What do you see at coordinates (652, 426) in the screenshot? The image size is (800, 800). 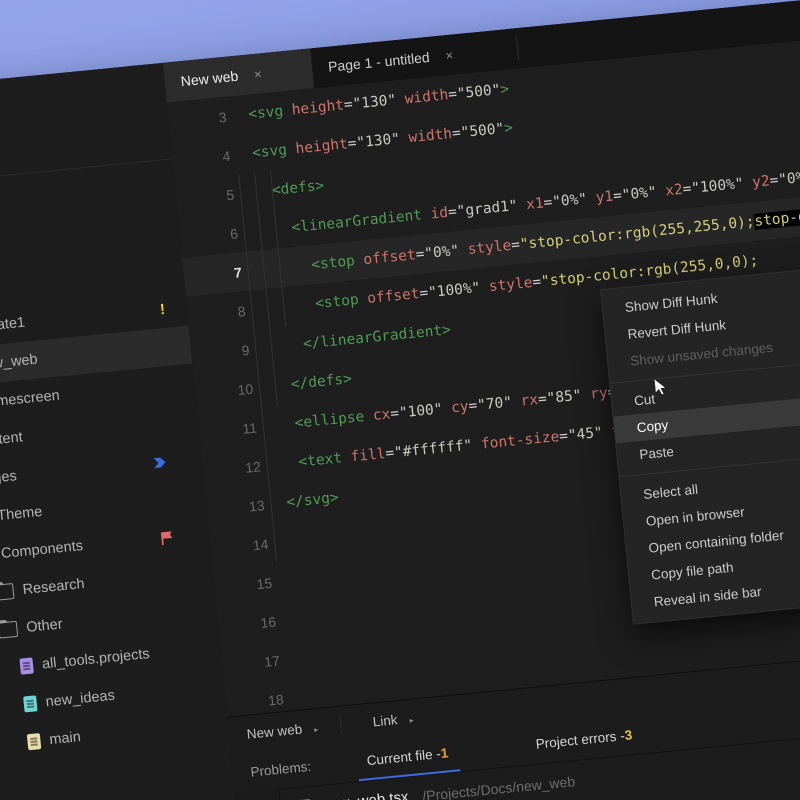 I see `menu-item-label: Copy` at bounding box center [652, 426].